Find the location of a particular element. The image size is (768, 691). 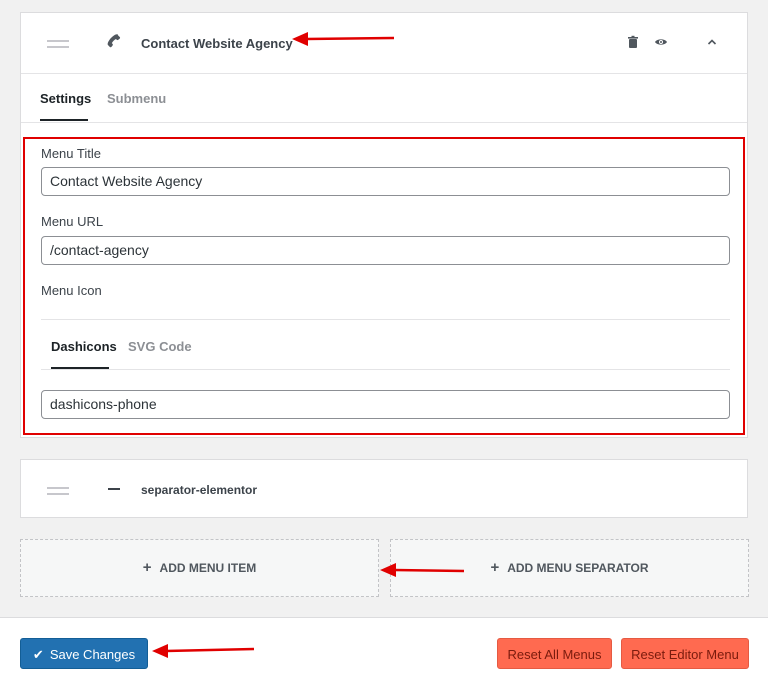

menu-title-input: Contact Website Agency is located at coordinates (385, 181).